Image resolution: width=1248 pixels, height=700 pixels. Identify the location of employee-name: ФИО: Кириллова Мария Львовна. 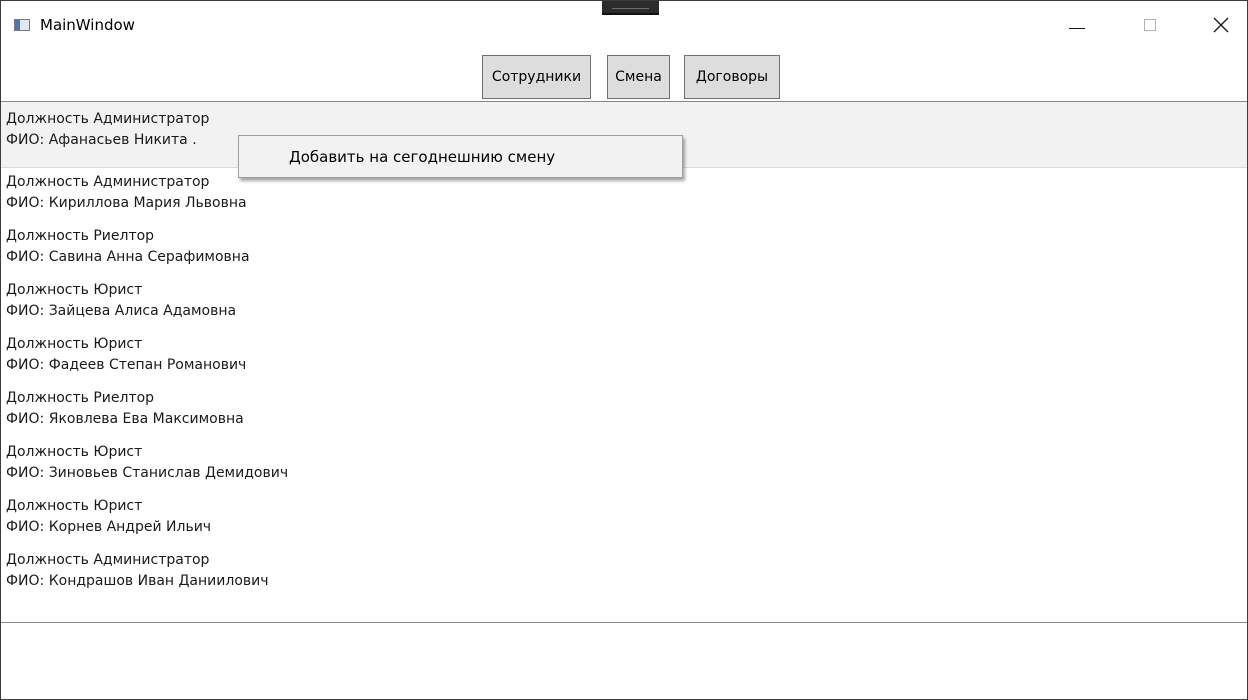
(126, 203).